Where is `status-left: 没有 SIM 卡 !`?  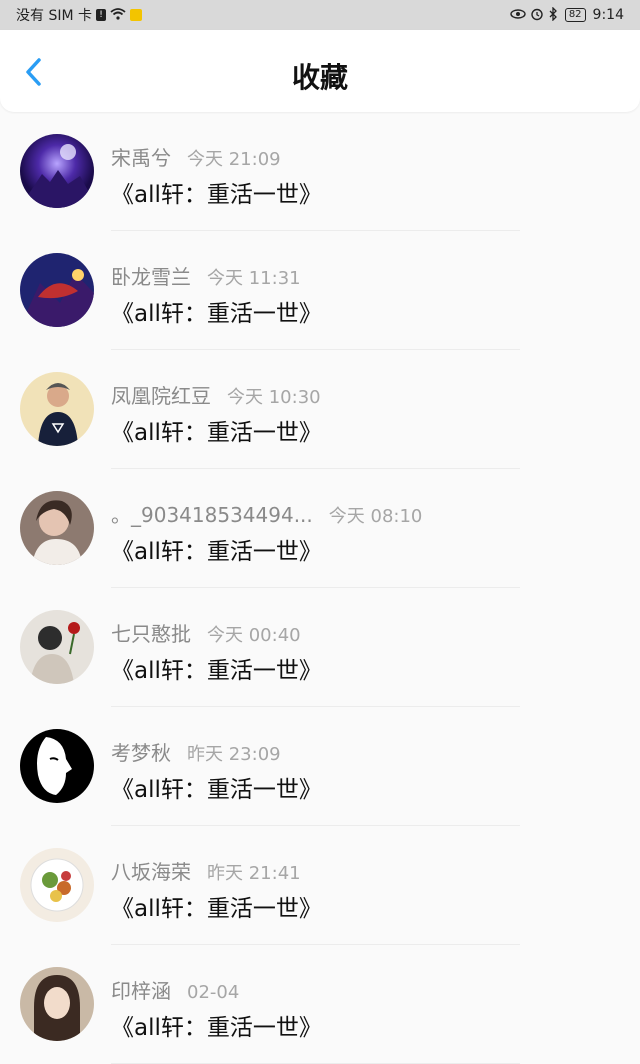
status-left: 没有 SIM 卡 ! is located at coordinates (79, 15).